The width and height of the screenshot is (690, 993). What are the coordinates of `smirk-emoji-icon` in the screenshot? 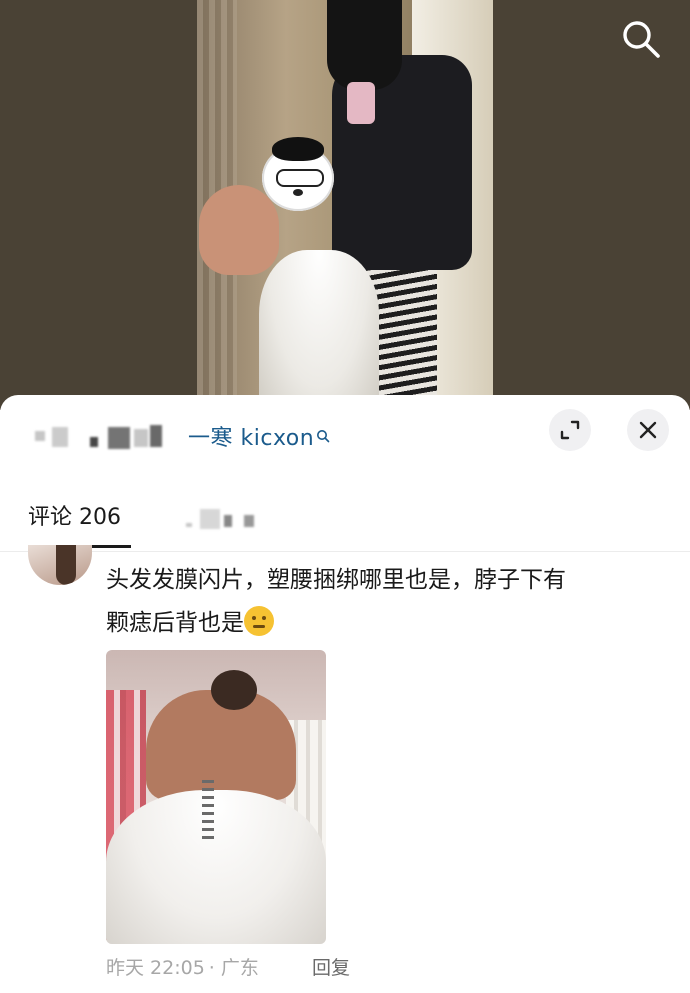 It's located at (259, 621).